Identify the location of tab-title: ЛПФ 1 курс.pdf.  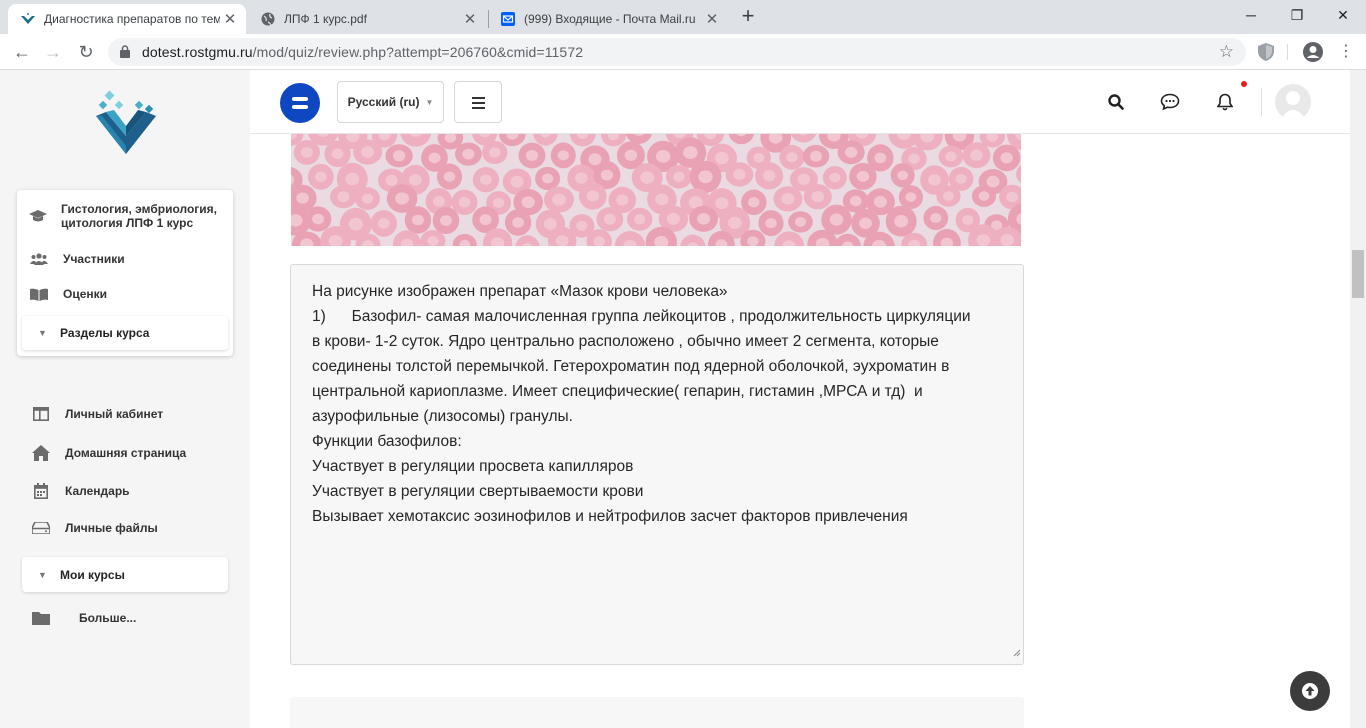
(325, 19).